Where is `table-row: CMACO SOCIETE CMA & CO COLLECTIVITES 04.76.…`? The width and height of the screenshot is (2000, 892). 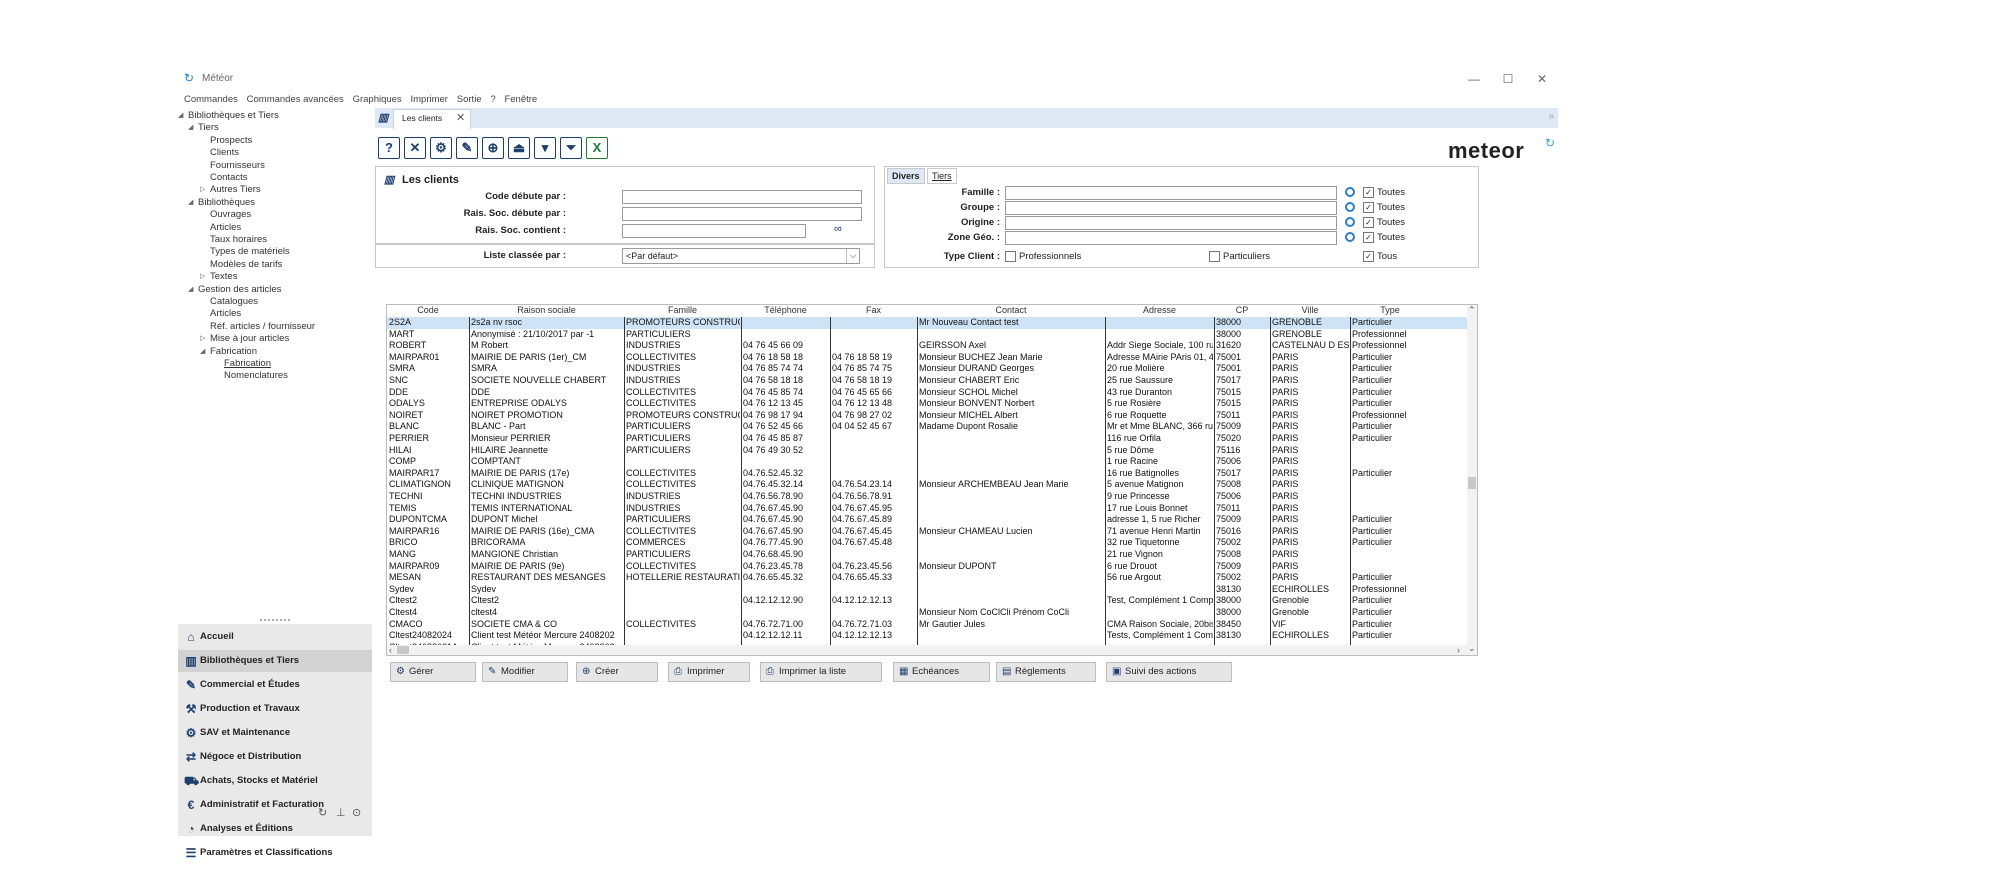
table-row: CMACO SOCIETE CMA & CO COLLECTIVITES 04.76.… is located at coordinates (927, 625).